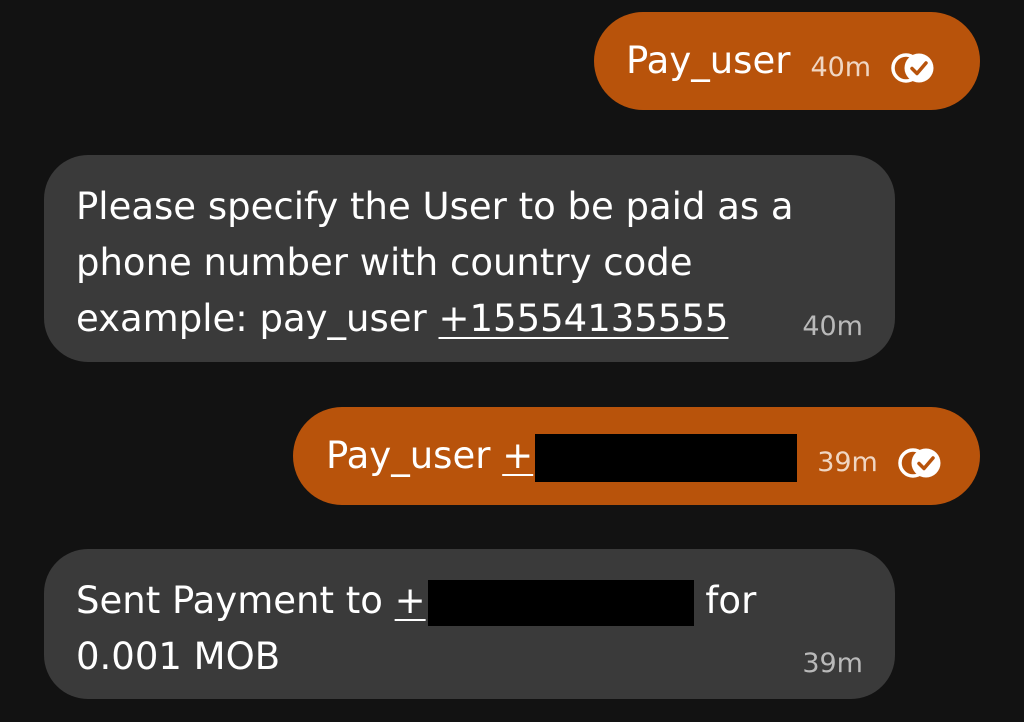 The image size is (1024, 722). What do you see at coordinates (880, 463) in the screenshot?
I see `message-meta: 39m` at bounding box center [880, 463].